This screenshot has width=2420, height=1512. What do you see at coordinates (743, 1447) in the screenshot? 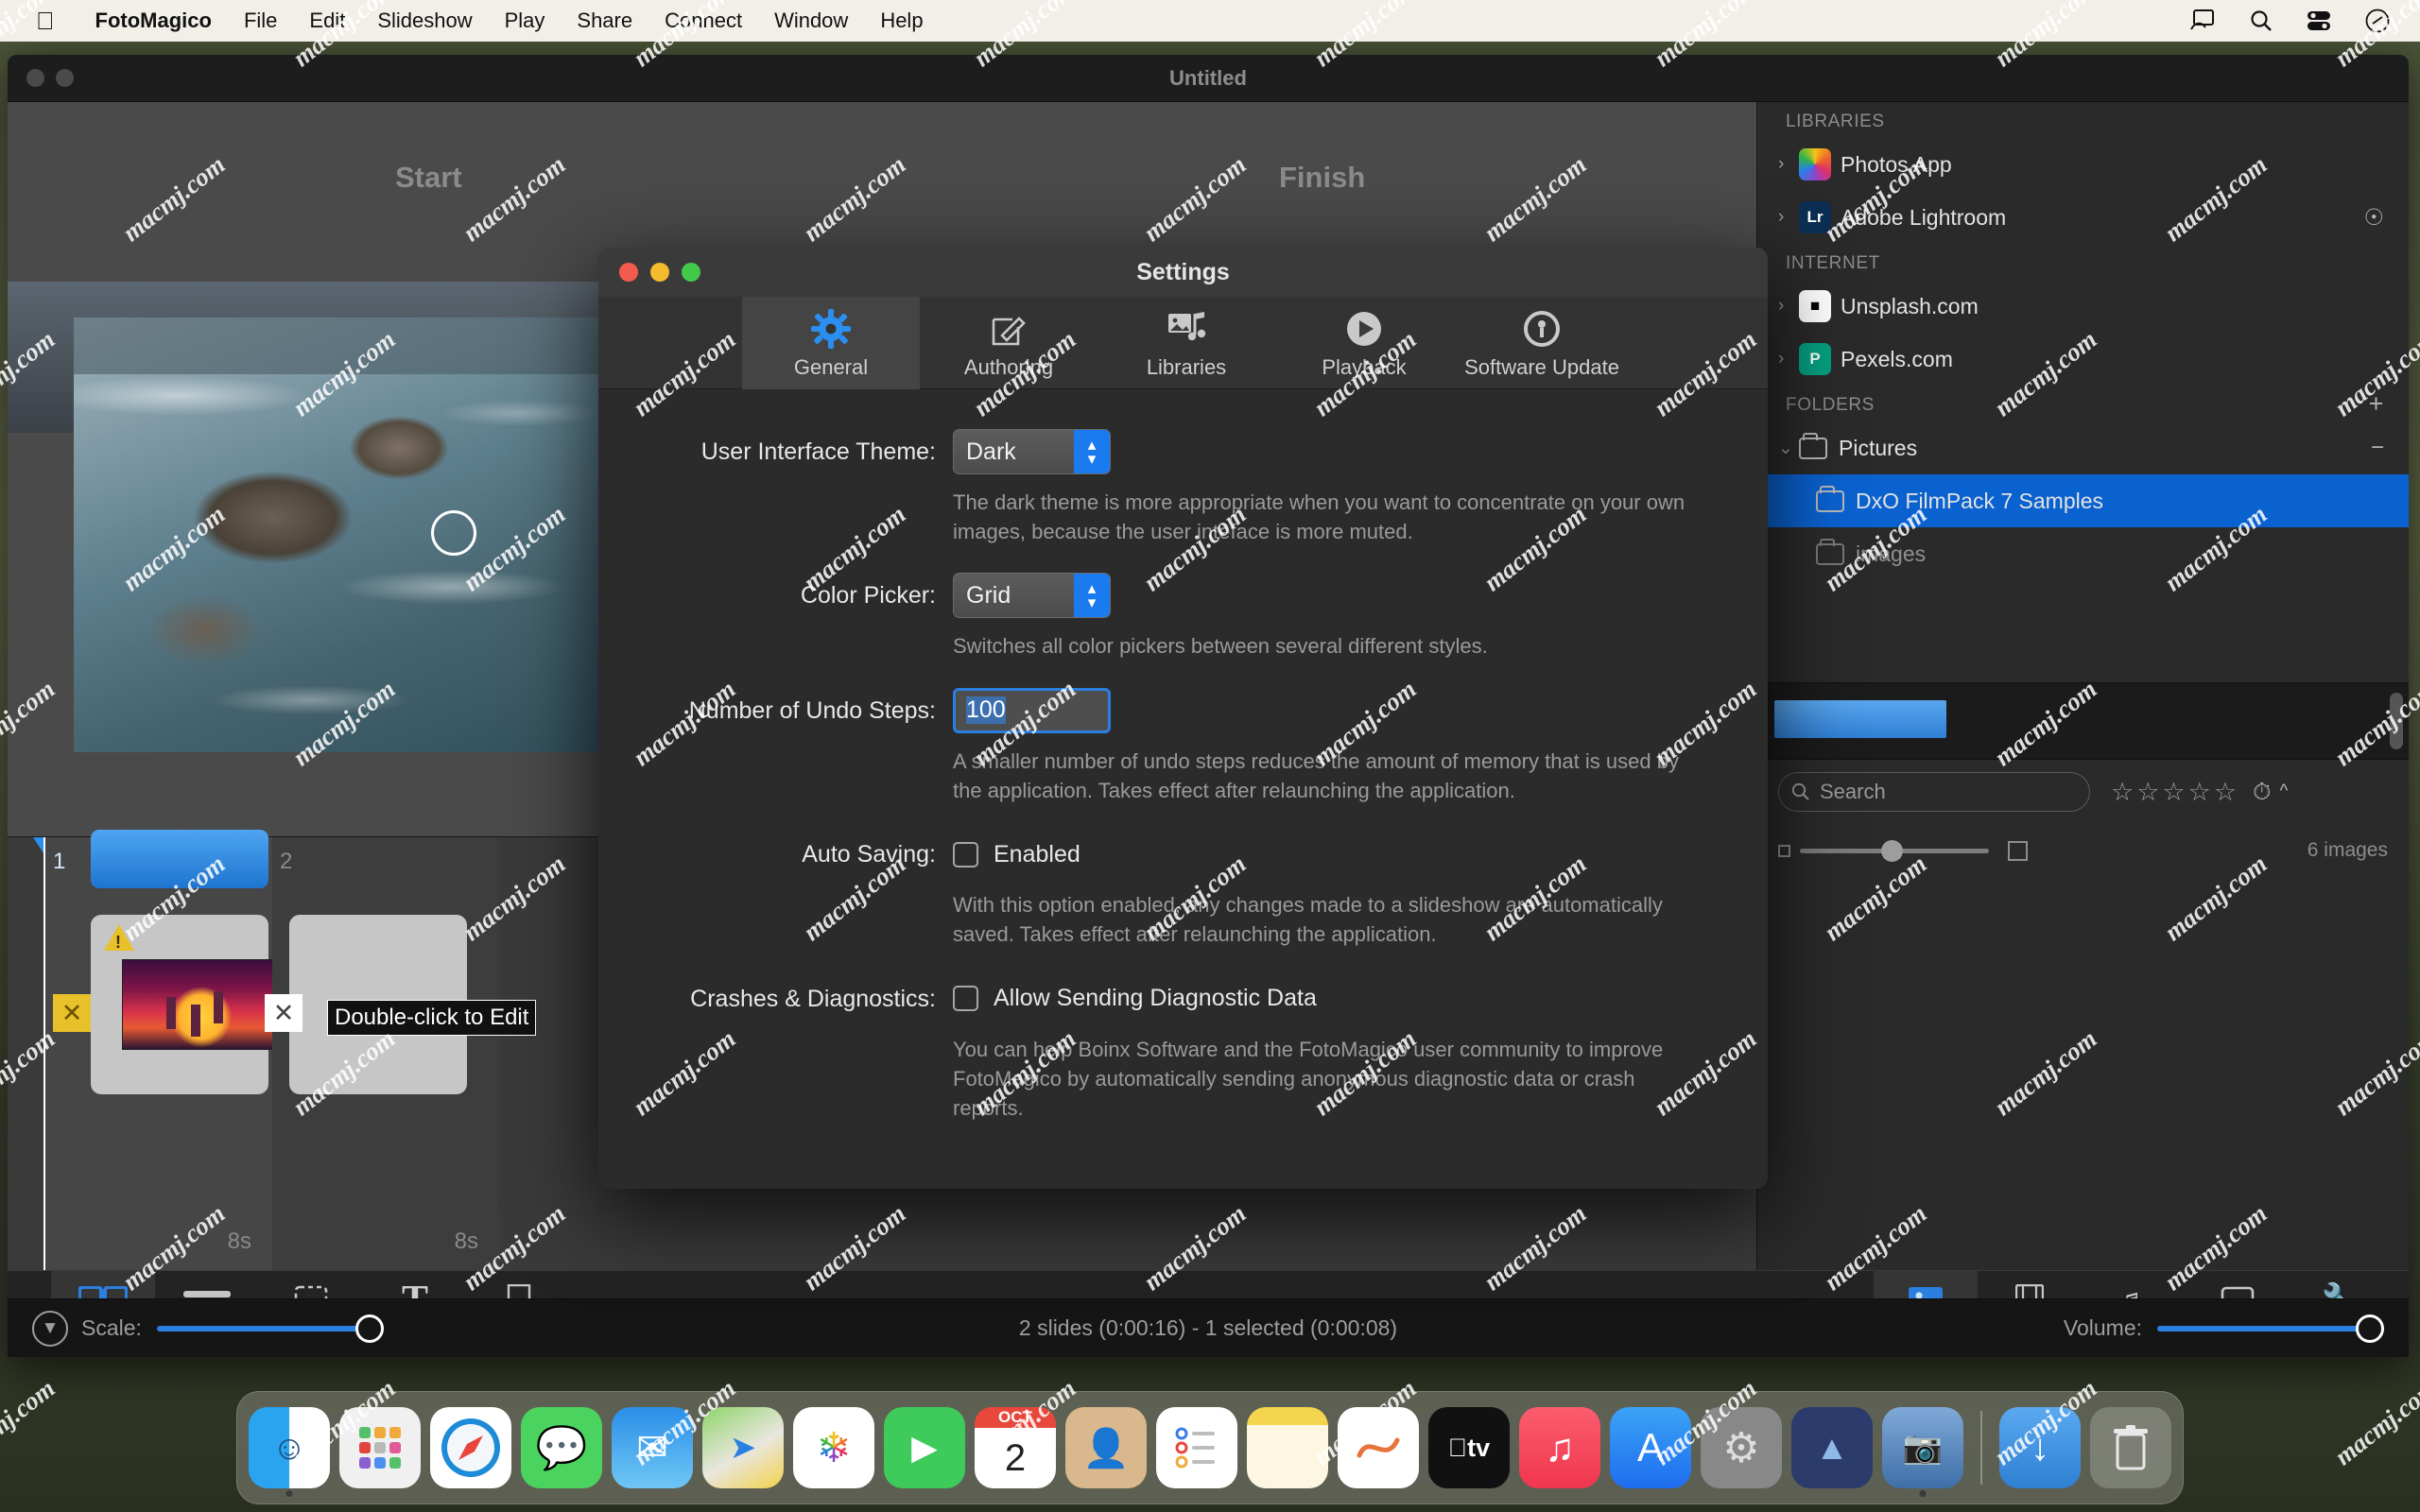
I see `maps-icon: ➤` at bounding box center [743, 1447].